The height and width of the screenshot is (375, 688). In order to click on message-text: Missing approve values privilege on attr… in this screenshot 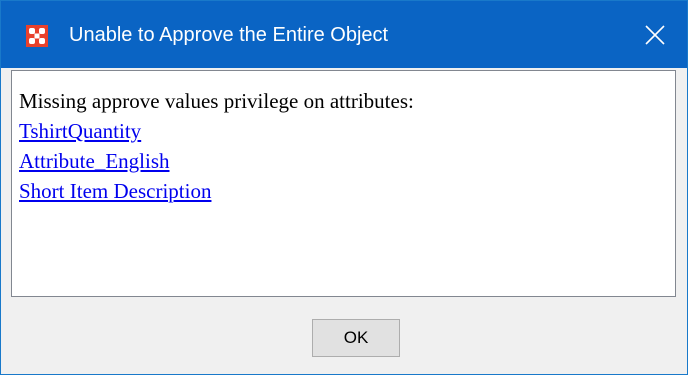, I will do `click(216, 101)`.